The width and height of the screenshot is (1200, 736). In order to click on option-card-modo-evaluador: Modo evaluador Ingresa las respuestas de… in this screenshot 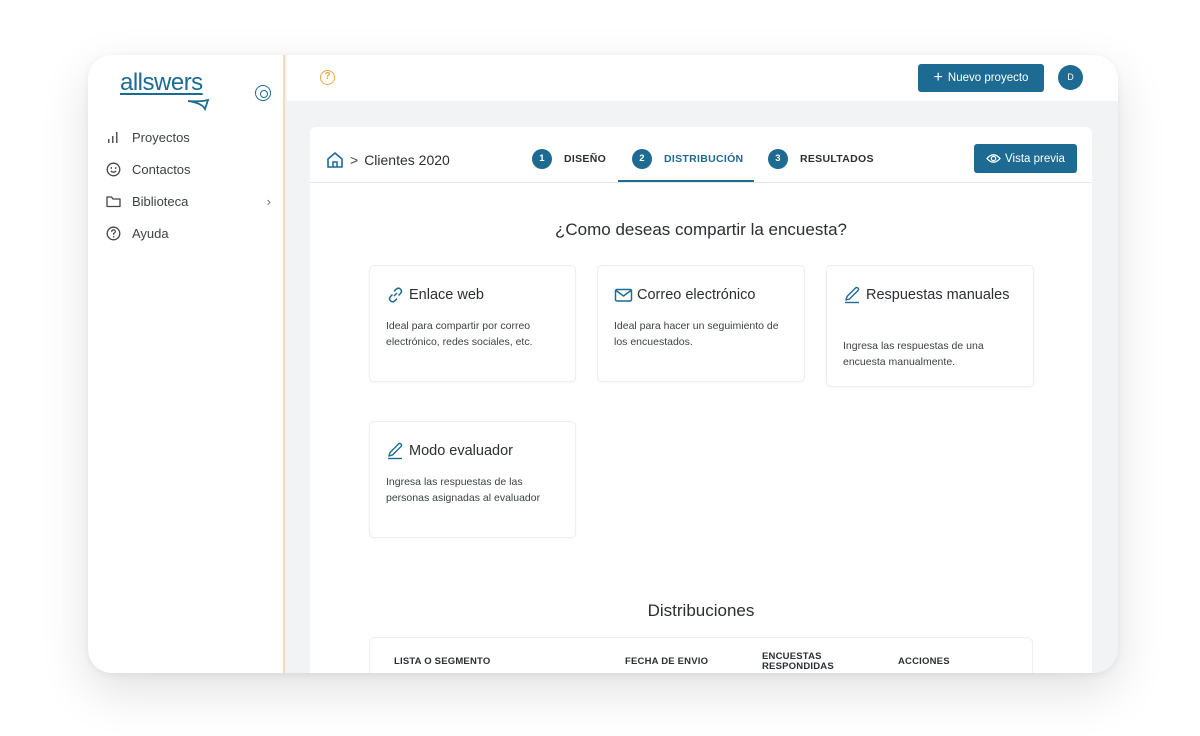, I will do `click(472, 479)`.